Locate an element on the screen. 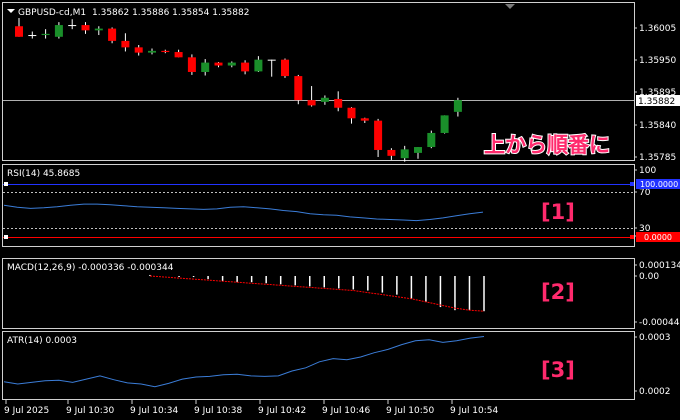  macd-signal-line is located at coordinates (317, 293).